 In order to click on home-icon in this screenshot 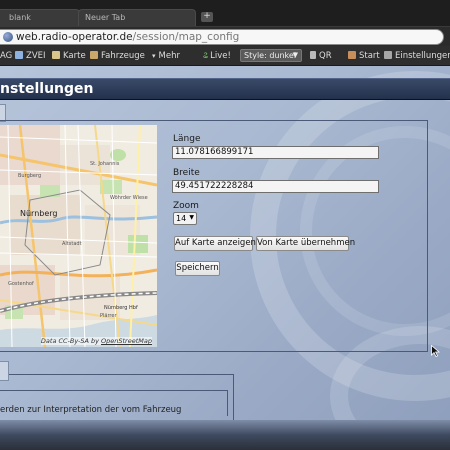, I will do `click(352, 55)`.